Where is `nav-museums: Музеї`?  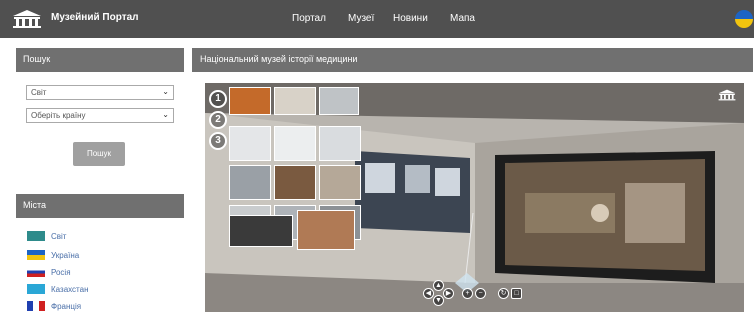
nav-museums: Музеї is located at coordinates (361, 18).